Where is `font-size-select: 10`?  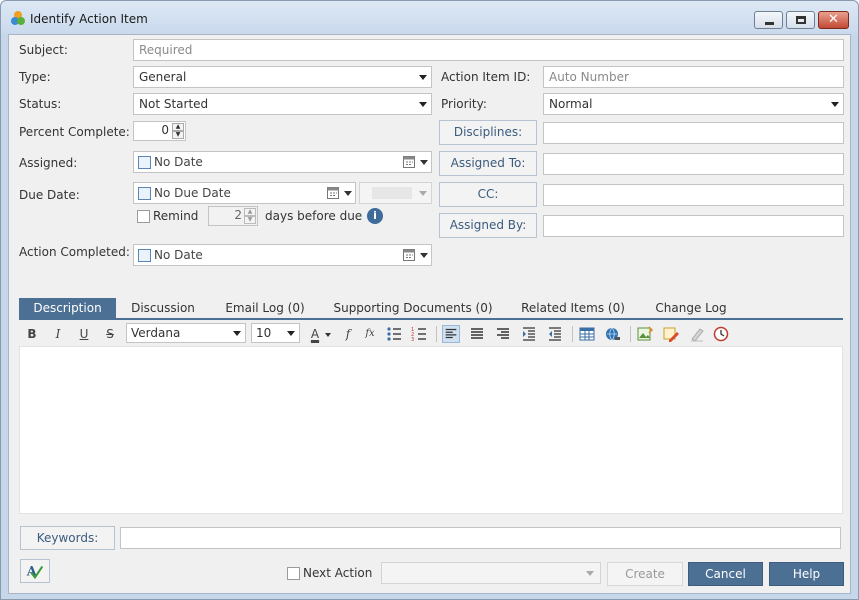 font-size-select: 10 is located at coordinates (275, 333).